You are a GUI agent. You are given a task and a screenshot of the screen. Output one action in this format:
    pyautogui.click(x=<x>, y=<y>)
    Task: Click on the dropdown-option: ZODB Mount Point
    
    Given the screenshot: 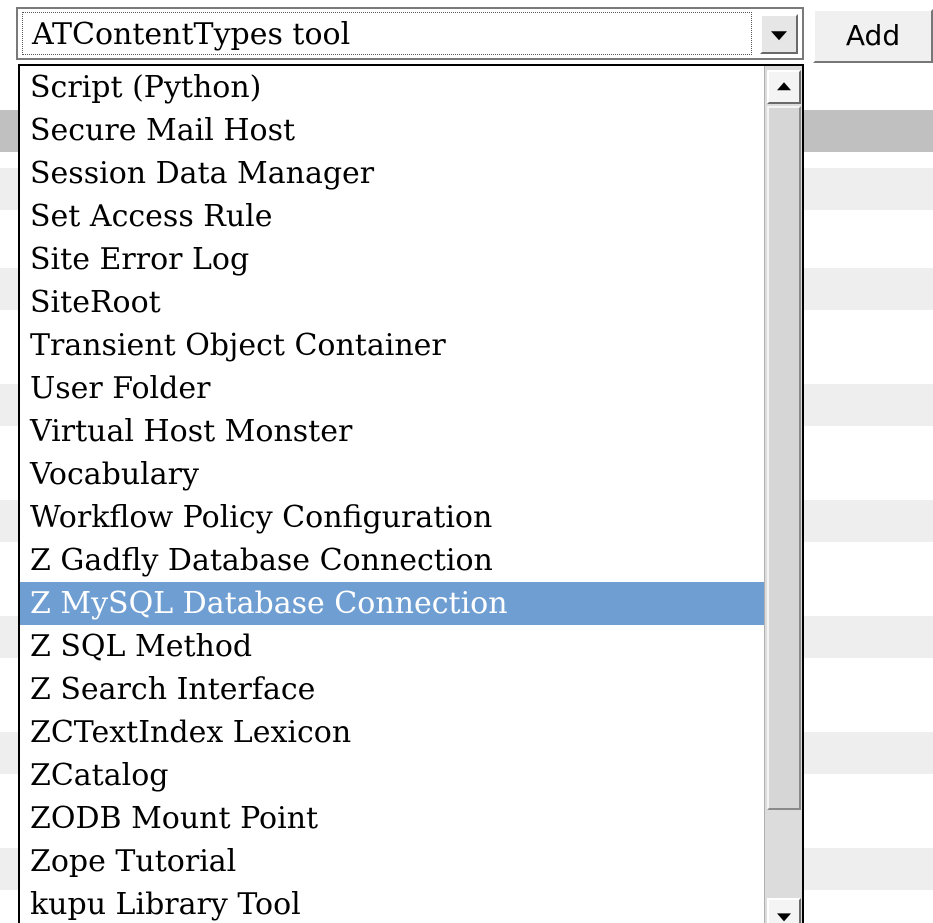 What is the action you would take?
    pyautogui.click(x=392, y=818)
    